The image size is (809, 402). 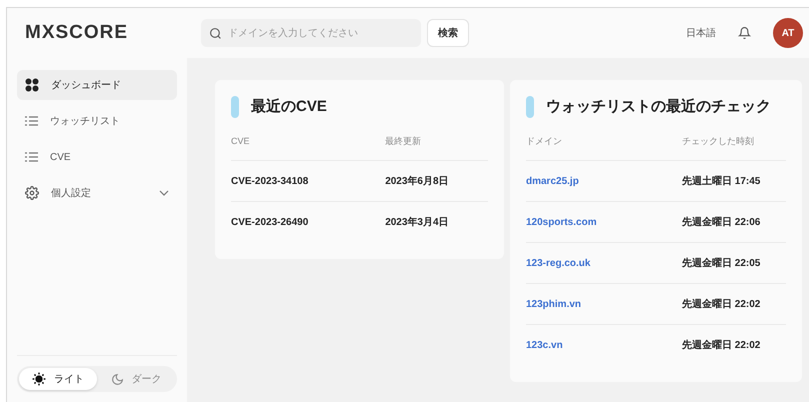 What do you see at coordinates (32, 85) in the screenshot?
I see `grid-icon` at bounding box center [32, 85].